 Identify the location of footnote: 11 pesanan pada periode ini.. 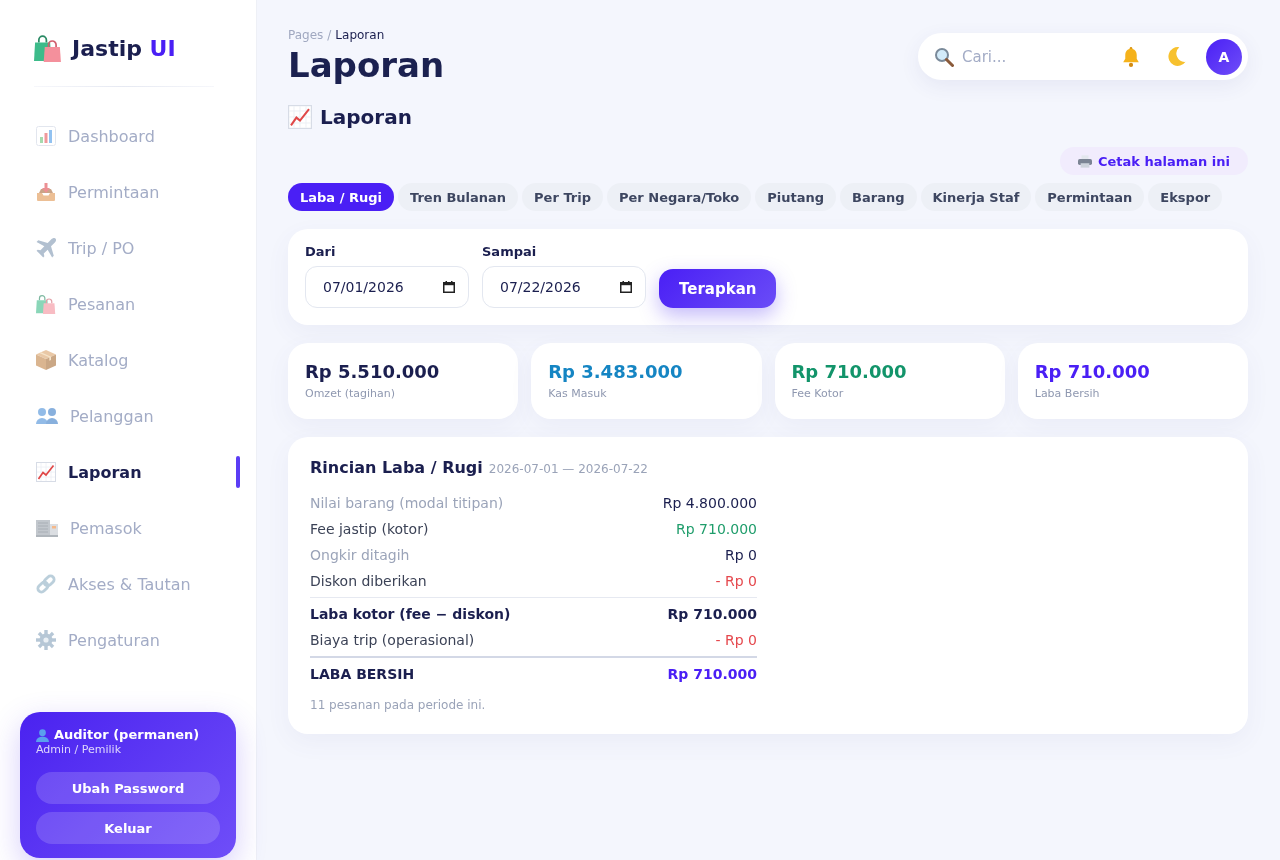
(398, 705).